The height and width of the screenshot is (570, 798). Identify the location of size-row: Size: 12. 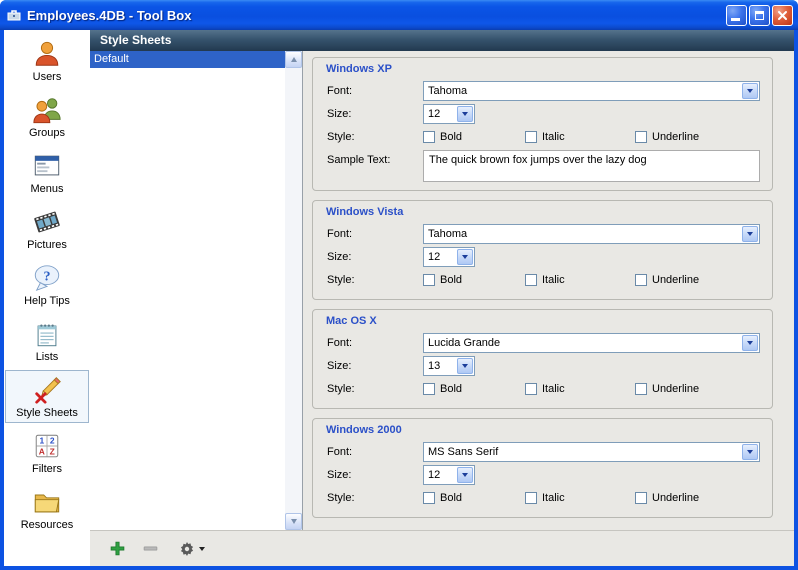
(540, 113).